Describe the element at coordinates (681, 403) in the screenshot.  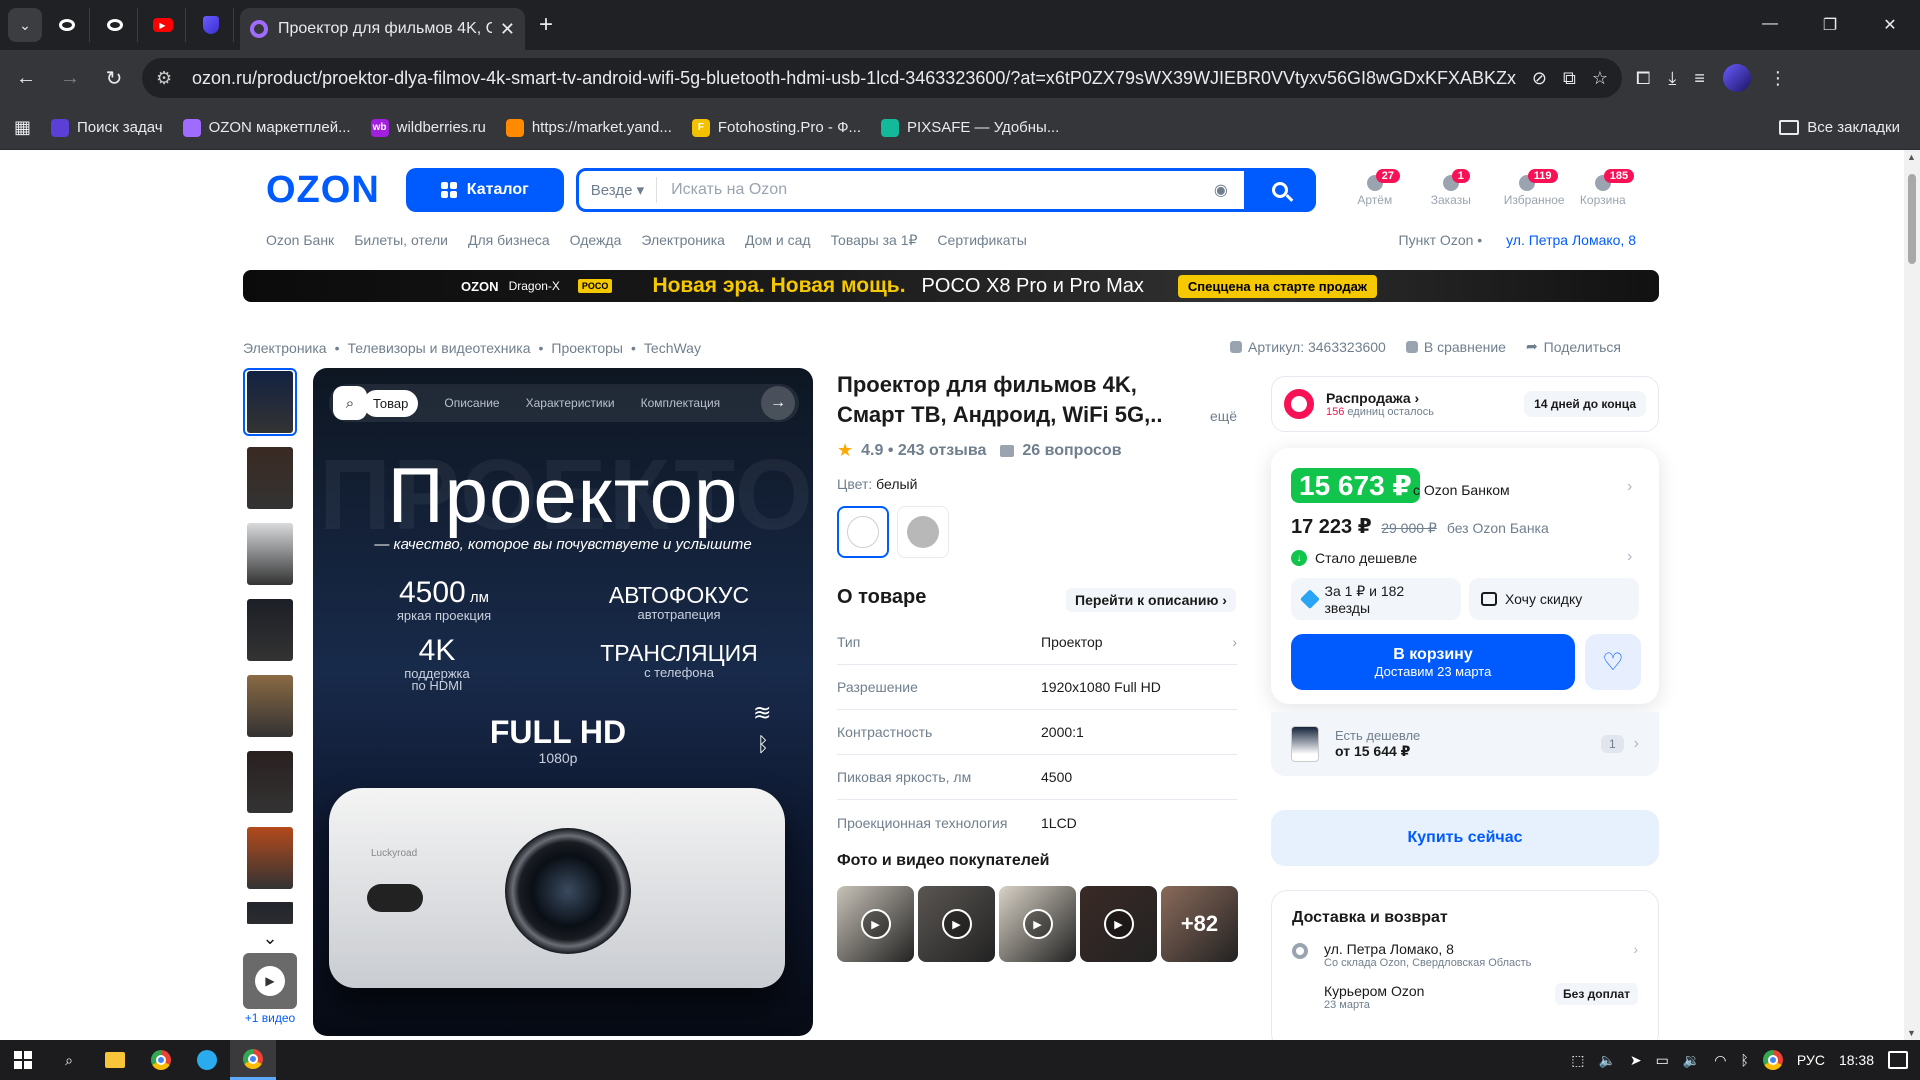
I see `image-tab: Комплектация` at that location.